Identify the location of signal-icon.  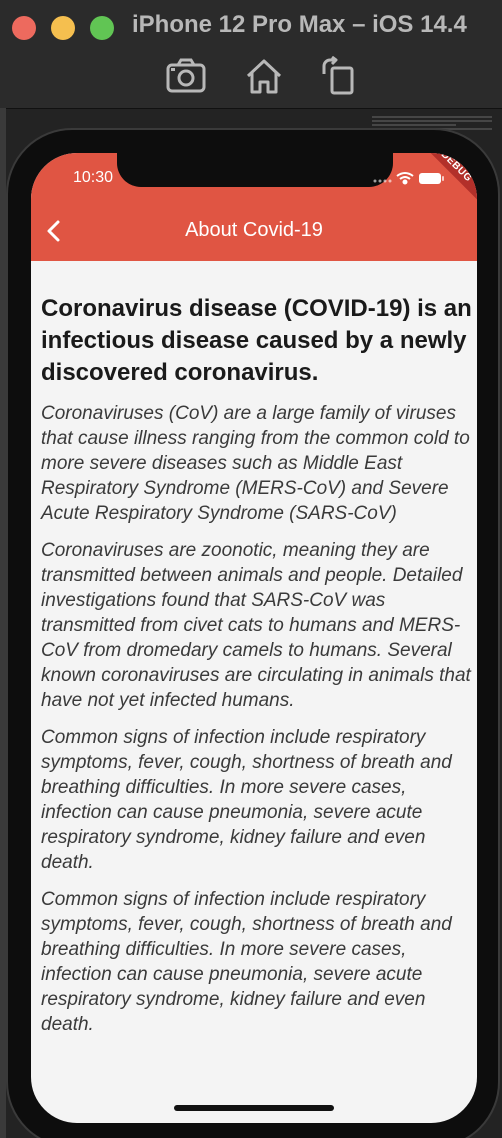
(382, 181).